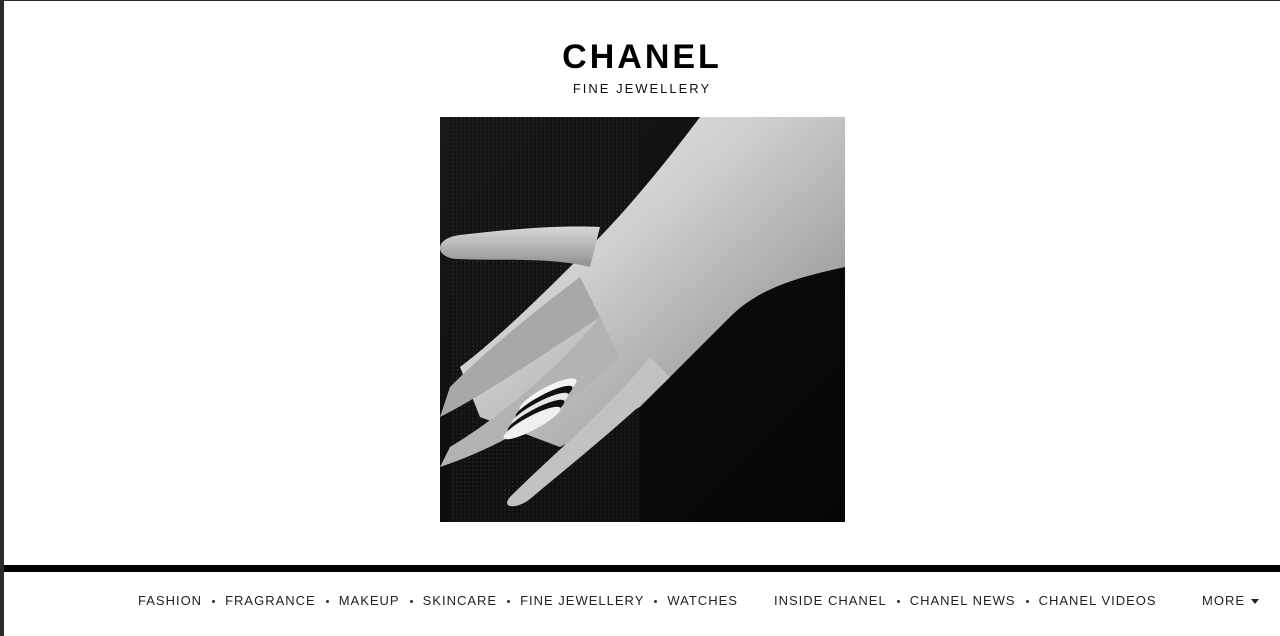 This screenshot has width=1280, height=636. I want to click on nav-more-button: MORE, so click(1230, 600).